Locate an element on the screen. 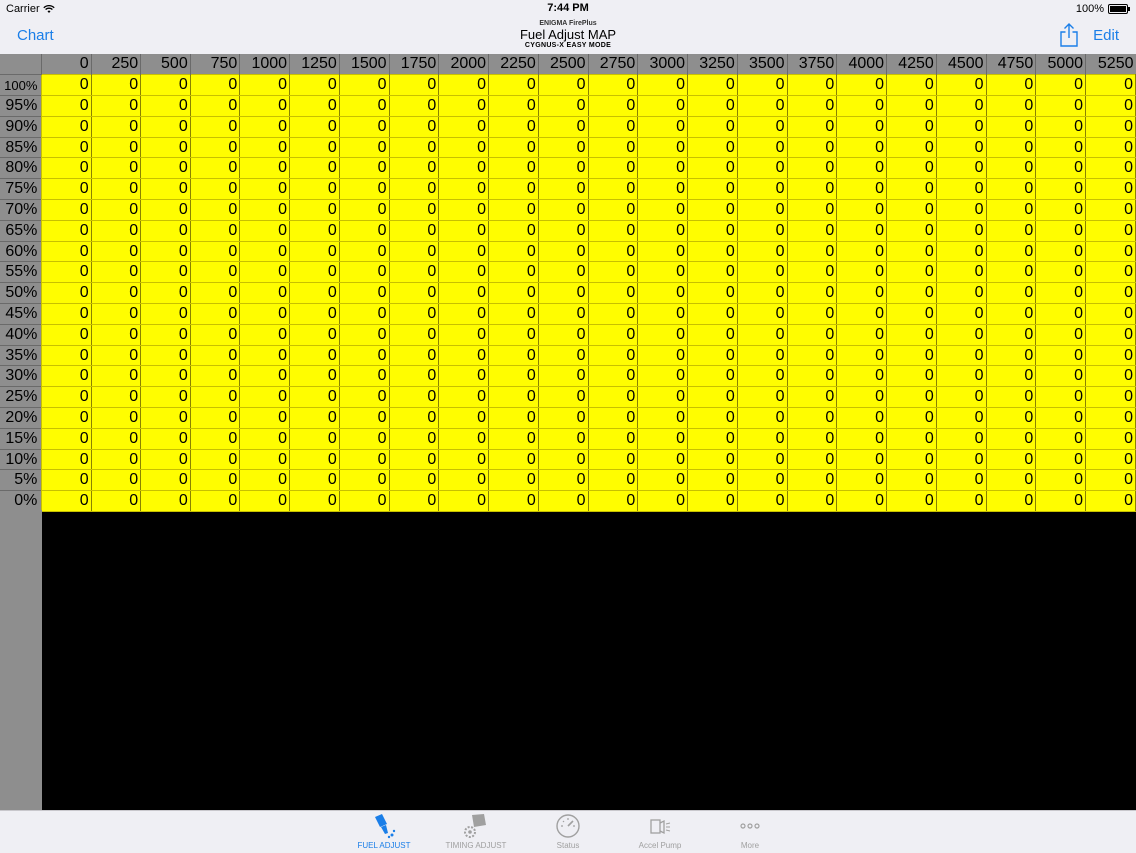 Image resolution: width=1136 pixels, height=853 pixels. tab-status: Status is located at coordinates (568, 831).